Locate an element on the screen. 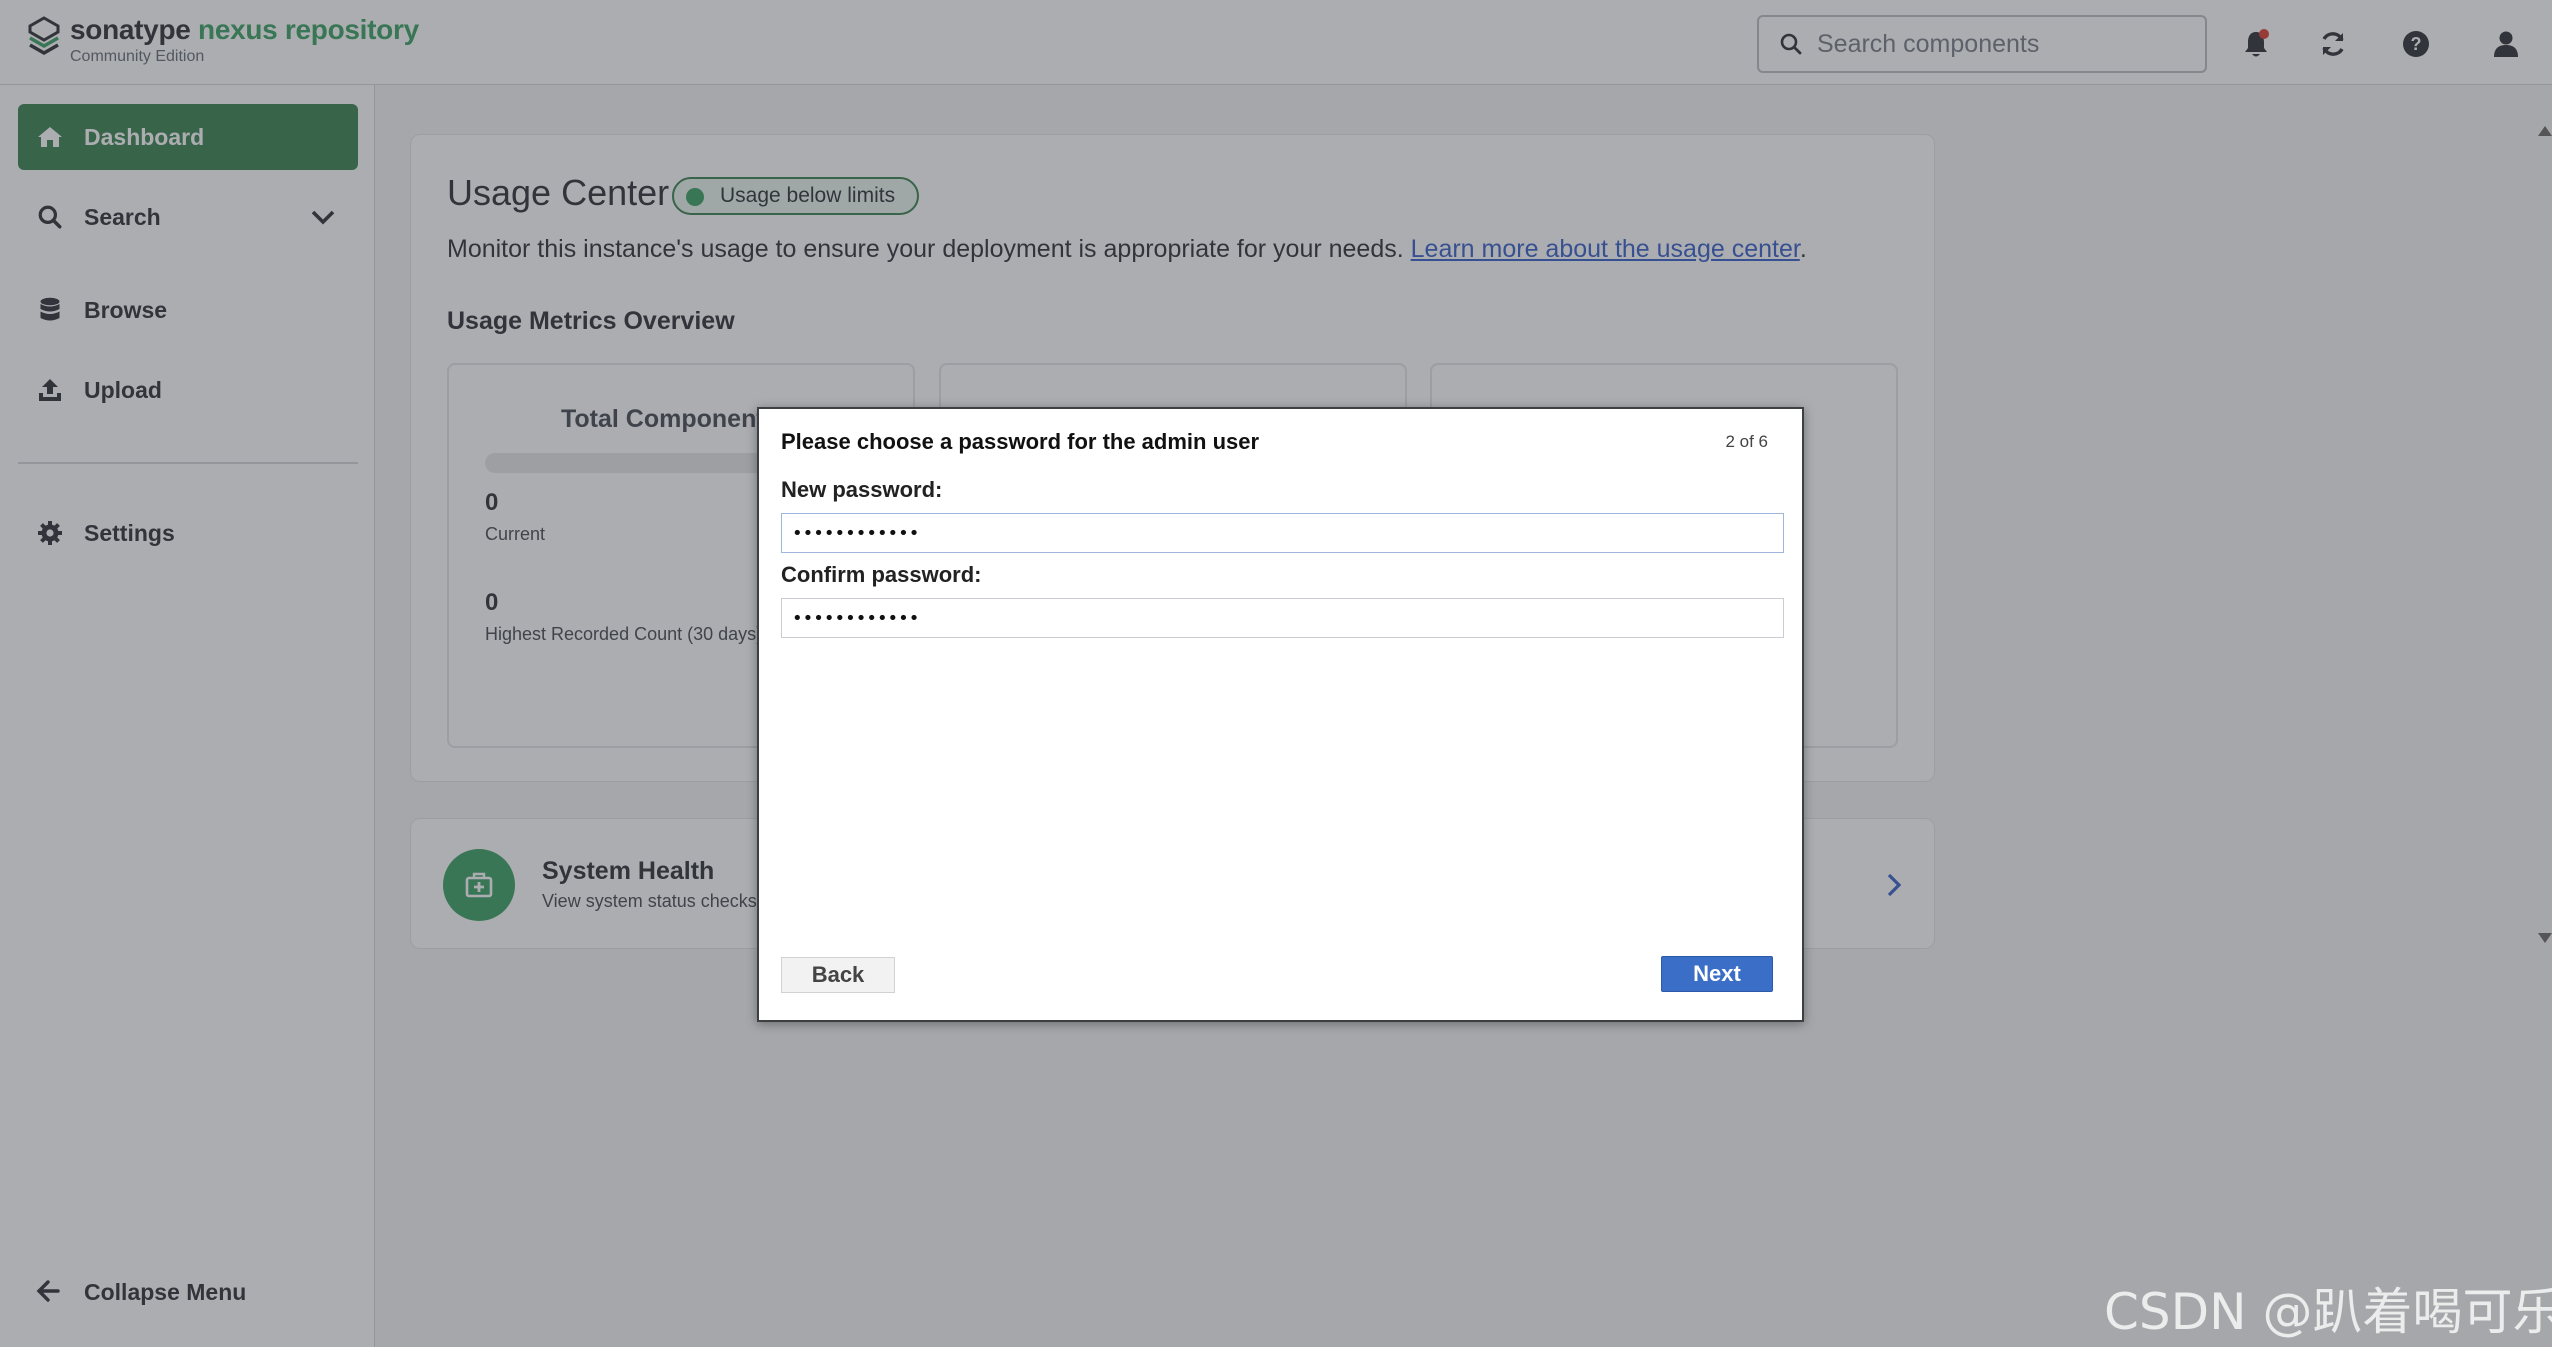 Image resolution: width=2552 pixels, height=1347 pixels. scroll-down-arrow is located at coordinates (2545, 938).